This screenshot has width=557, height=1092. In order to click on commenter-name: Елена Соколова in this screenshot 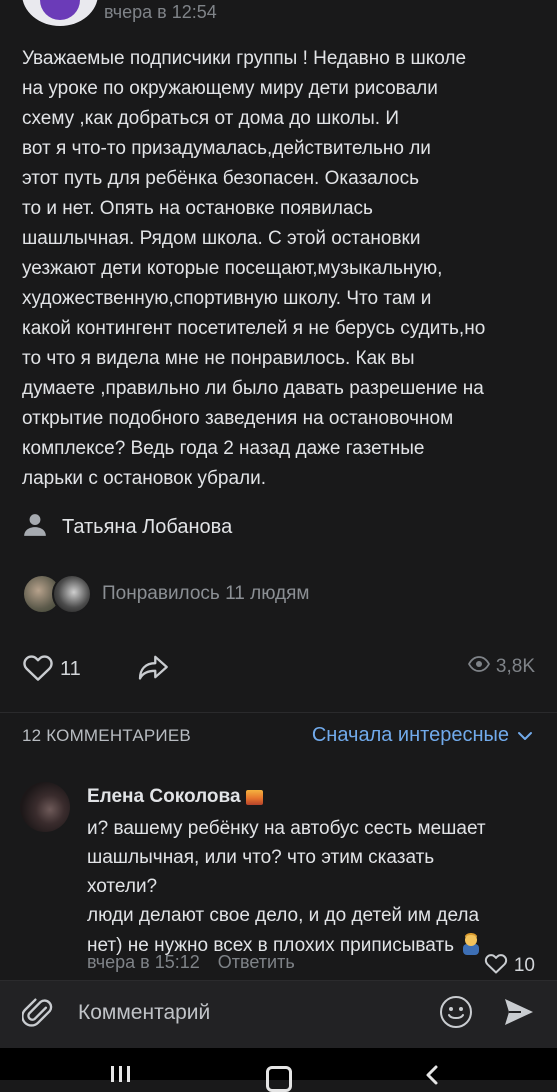, I will do `click(164, 796)`.